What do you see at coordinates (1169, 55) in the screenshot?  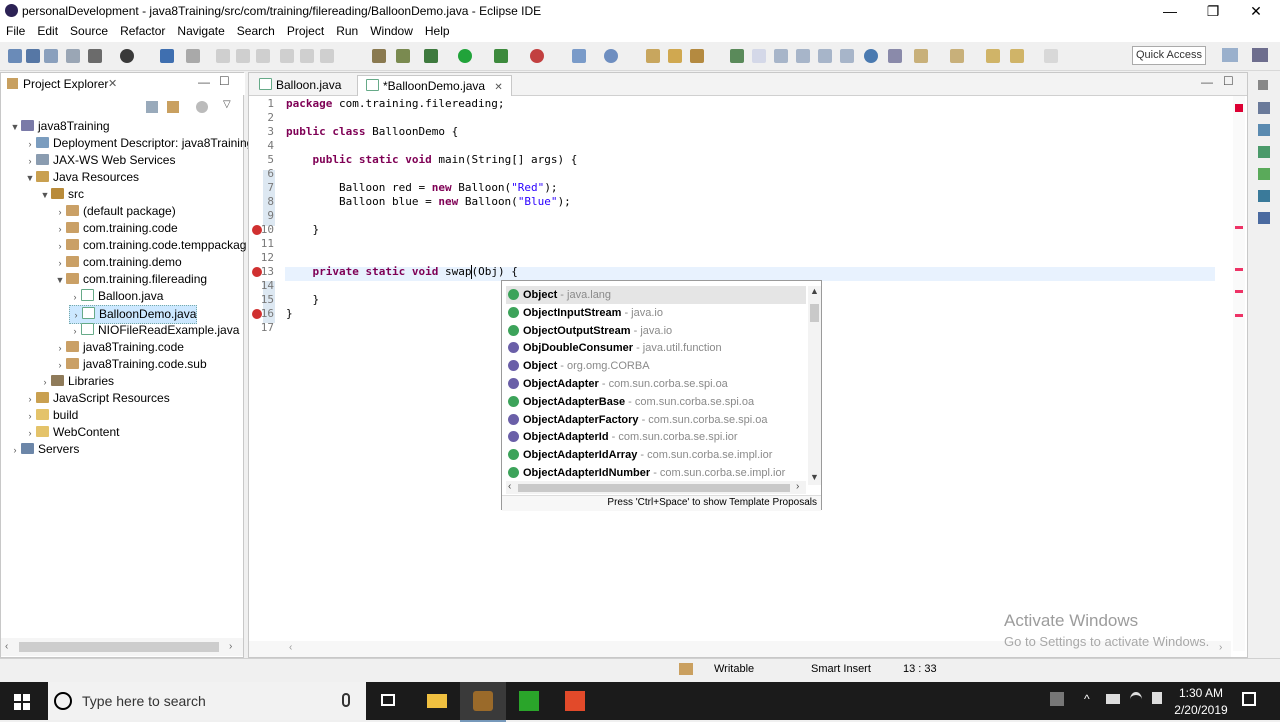 I see `quick-access-field: Quick Access` at bounding box center [1169, 55].